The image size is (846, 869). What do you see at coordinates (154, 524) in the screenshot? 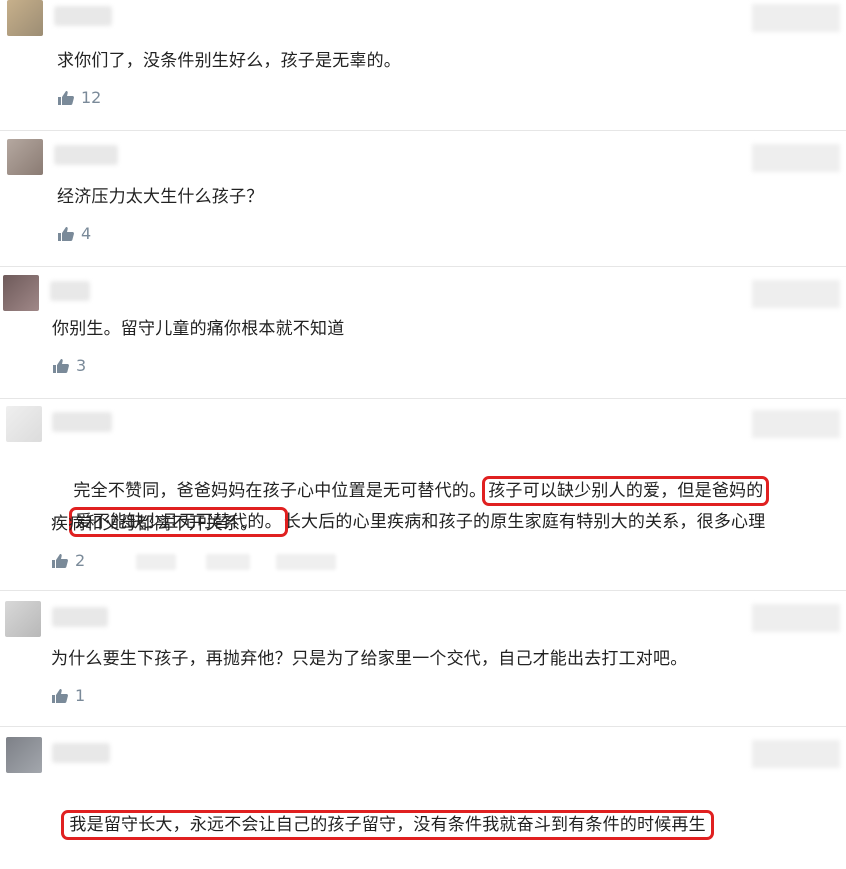
I see `comment-text: 疾病和父母都离不开关系。` at bounding box center [154, 524].